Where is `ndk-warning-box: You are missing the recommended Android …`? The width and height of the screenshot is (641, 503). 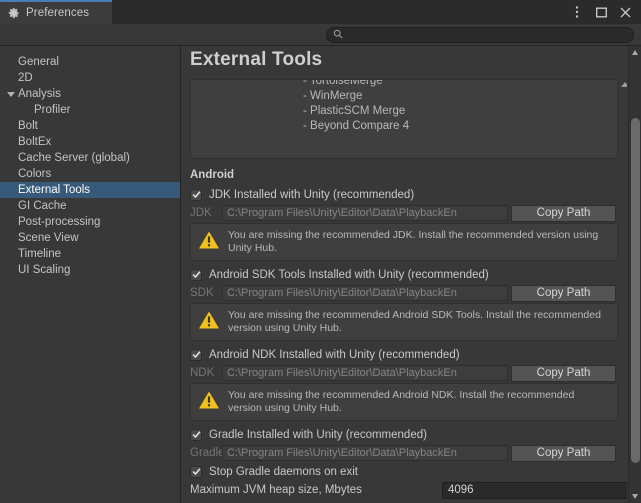 ndk-warning-box: You are missing the recommended Android … is located at coordinates (404, 402).